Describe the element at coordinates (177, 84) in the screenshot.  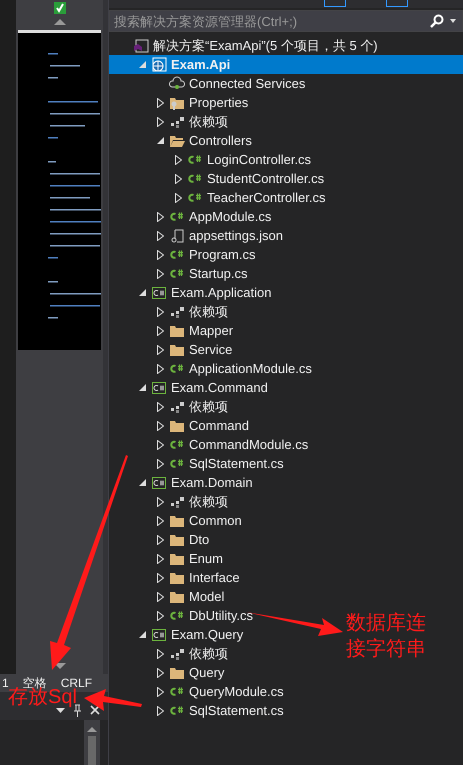
I see `cloud-icon` at that location.